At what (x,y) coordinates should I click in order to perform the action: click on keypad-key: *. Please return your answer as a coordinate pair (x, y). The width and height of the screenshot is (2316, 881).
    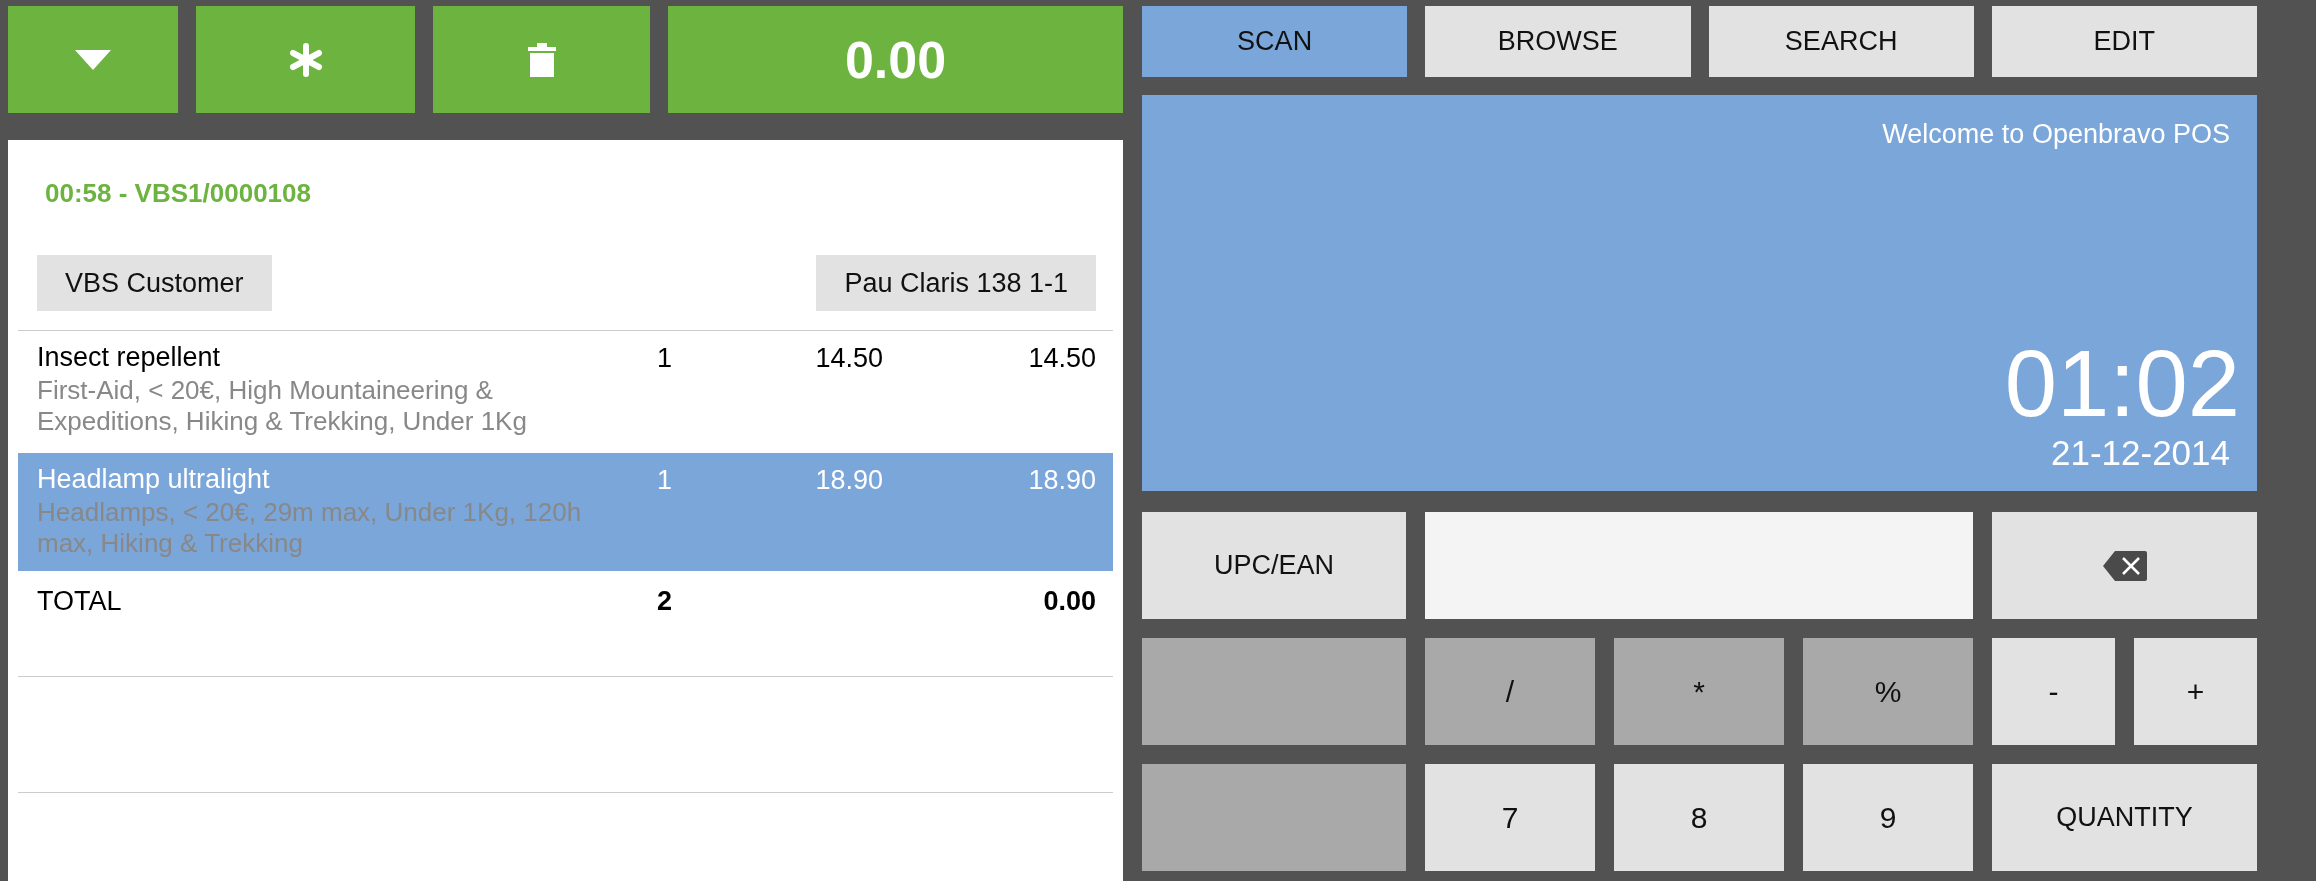
    Looking at the image, I should click on (1699, 691).